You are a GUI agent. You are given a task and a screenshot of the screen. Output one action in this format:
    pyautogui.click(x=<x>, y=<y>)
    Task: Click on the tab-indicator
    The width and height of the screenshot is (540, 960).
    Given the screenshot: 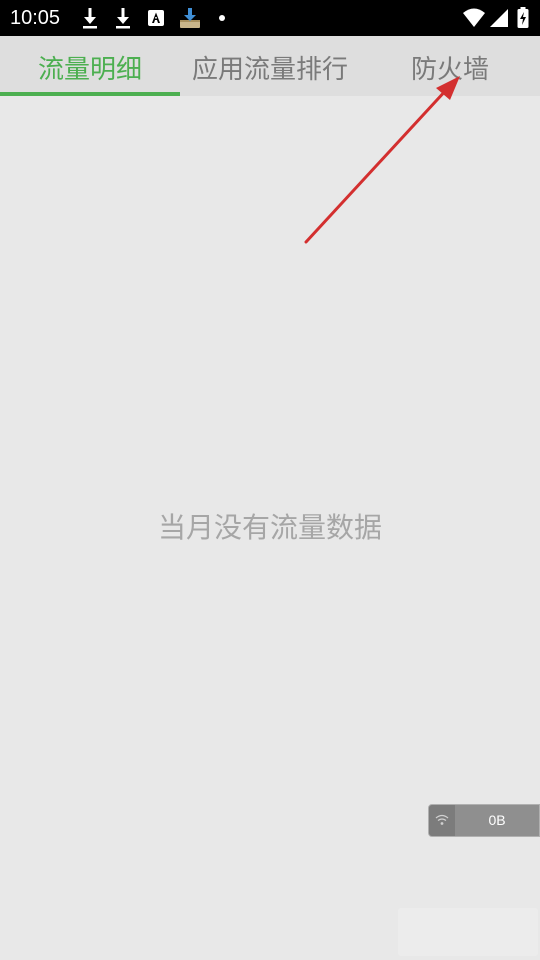 What is the action you would take?
    pyautogui.click(x=90, y=94)
    